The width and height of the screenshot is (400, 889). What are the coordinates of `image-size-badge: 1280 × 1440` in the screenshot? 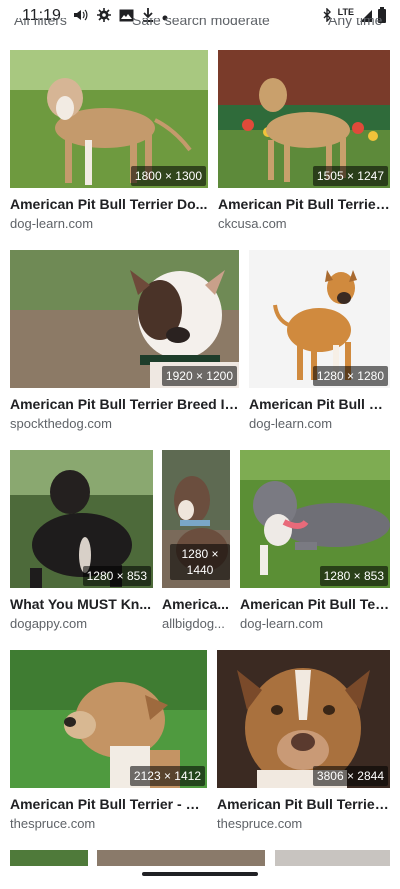 It's located at (200, 562).